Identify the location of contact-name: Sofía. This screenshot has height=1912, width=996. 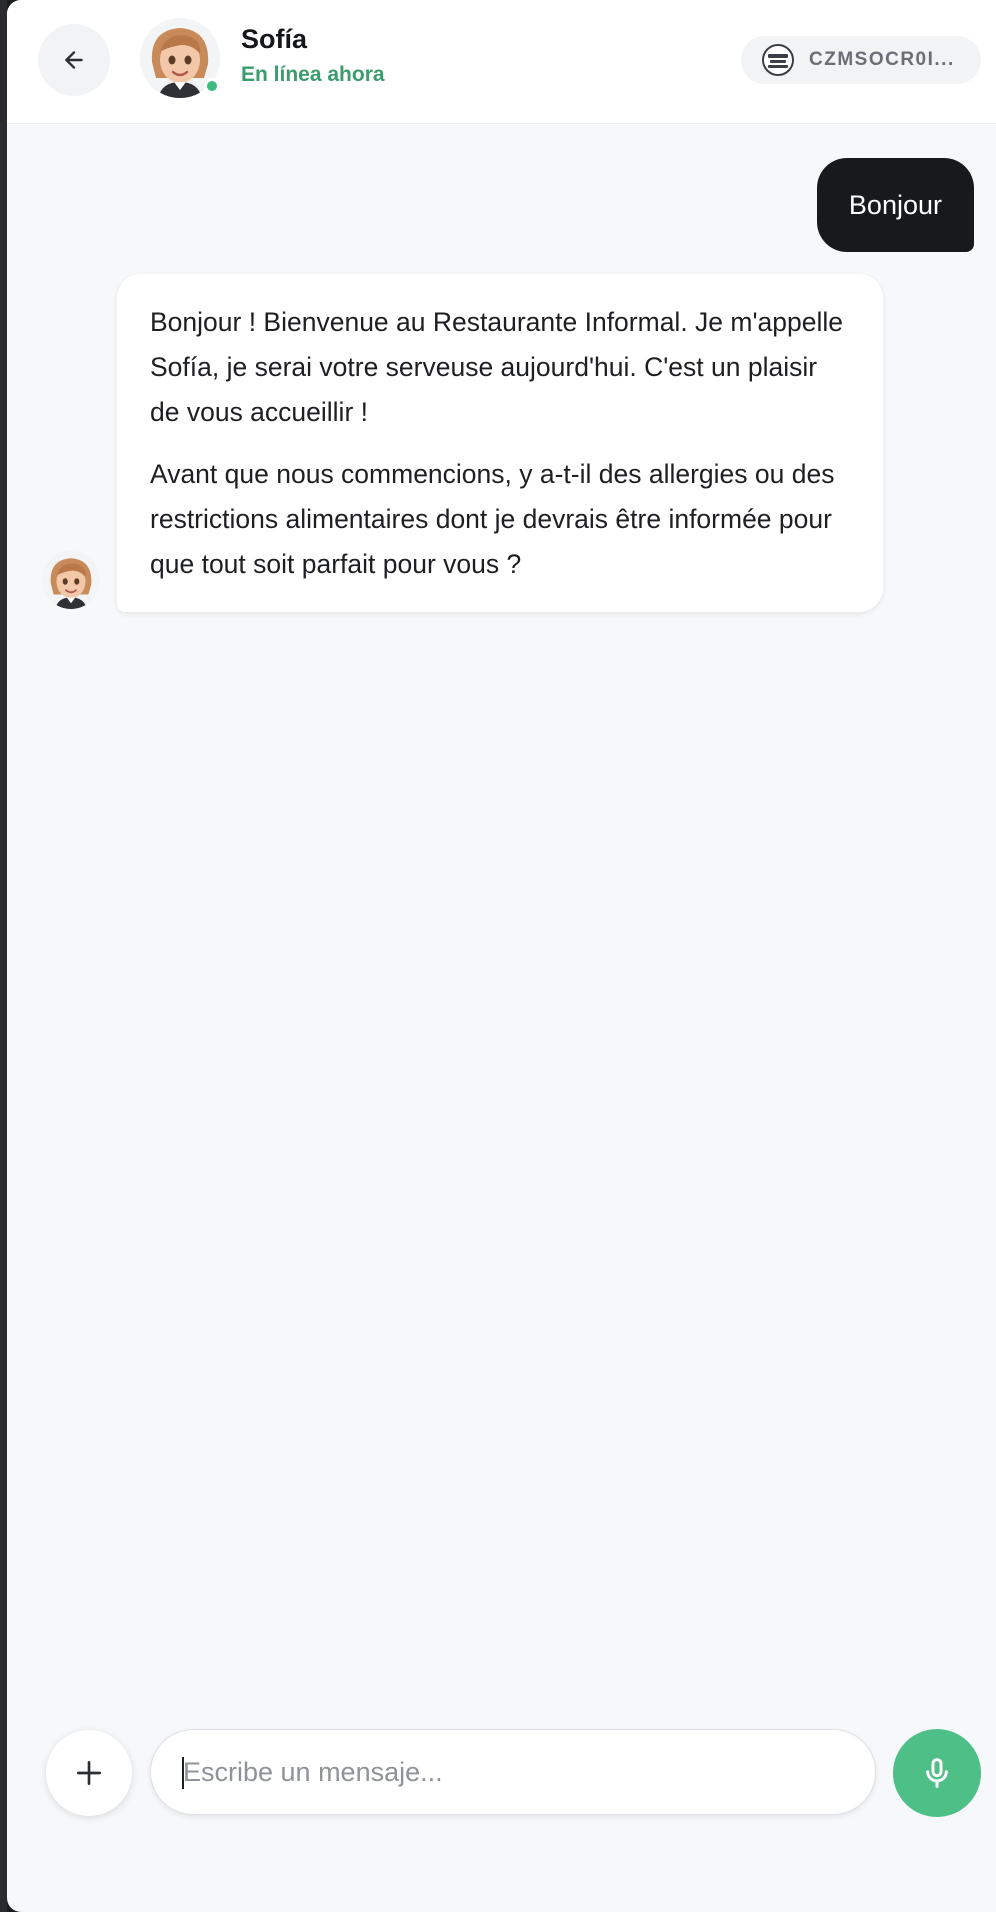
(274, 39).